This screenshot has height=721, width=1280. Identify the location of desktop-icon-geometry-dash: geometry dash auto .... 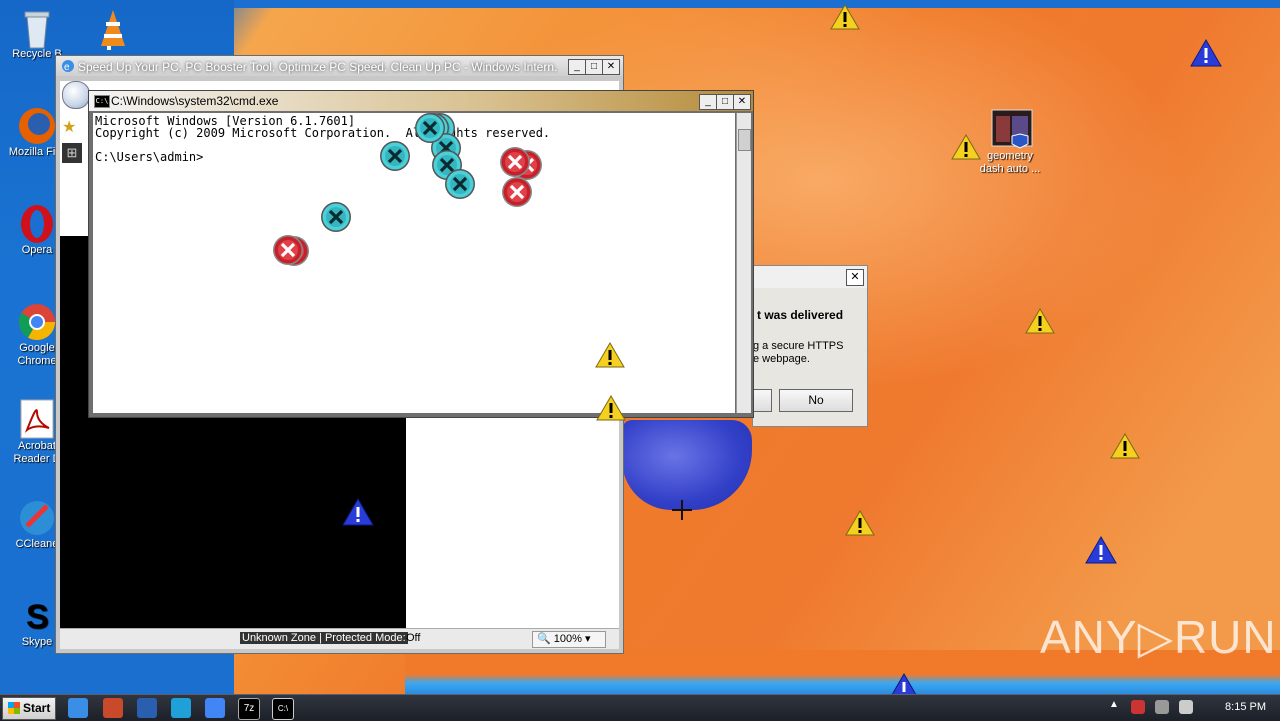
(1010, 142).